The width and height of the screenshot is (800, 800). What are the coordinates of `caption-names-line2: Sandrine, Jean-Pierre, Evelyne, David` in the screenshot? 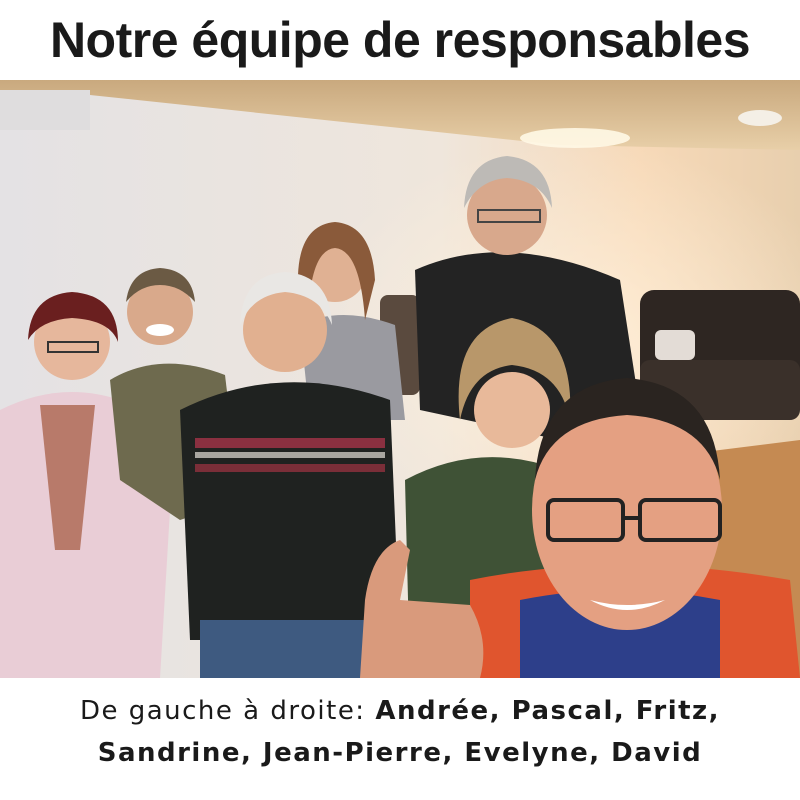 It's located at (400, 753).